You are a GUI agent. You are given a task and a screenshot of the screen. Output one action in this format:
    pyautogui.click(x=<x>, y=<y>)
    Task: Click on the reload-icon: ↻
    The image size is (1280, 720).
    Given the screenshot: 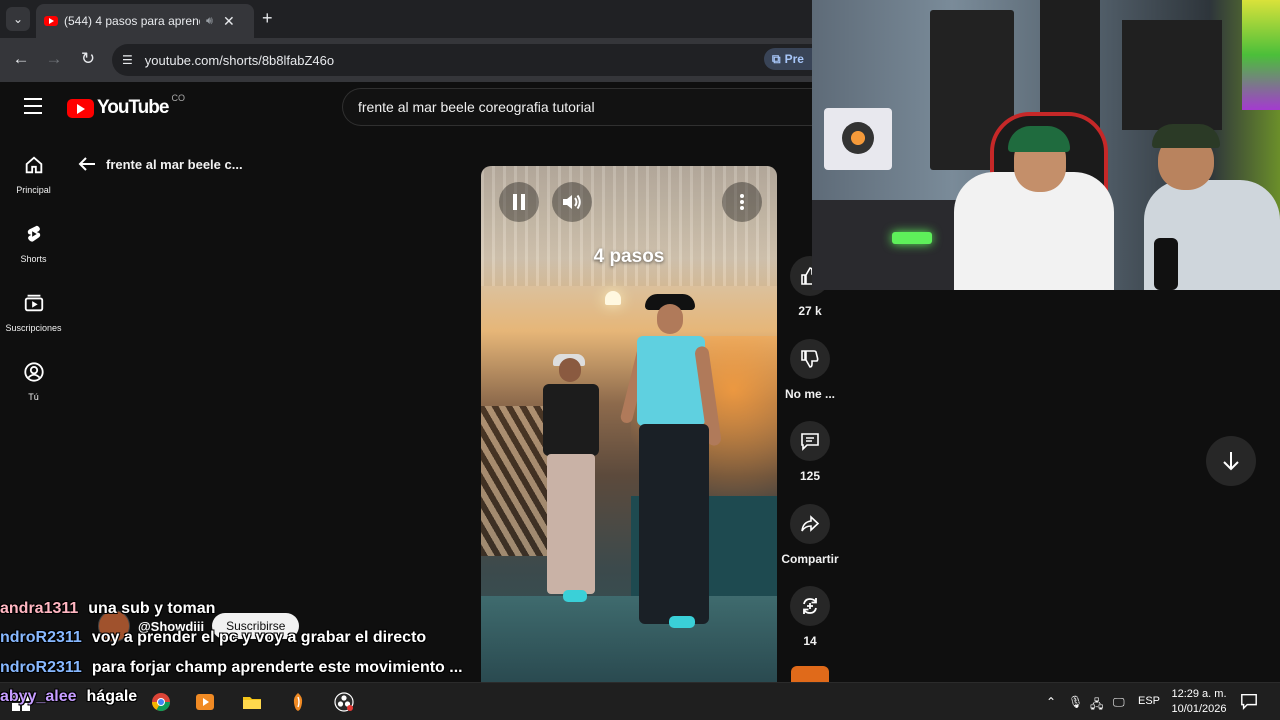 What is the action you would take?
    pyautogui.click(x=88, y=59)
    